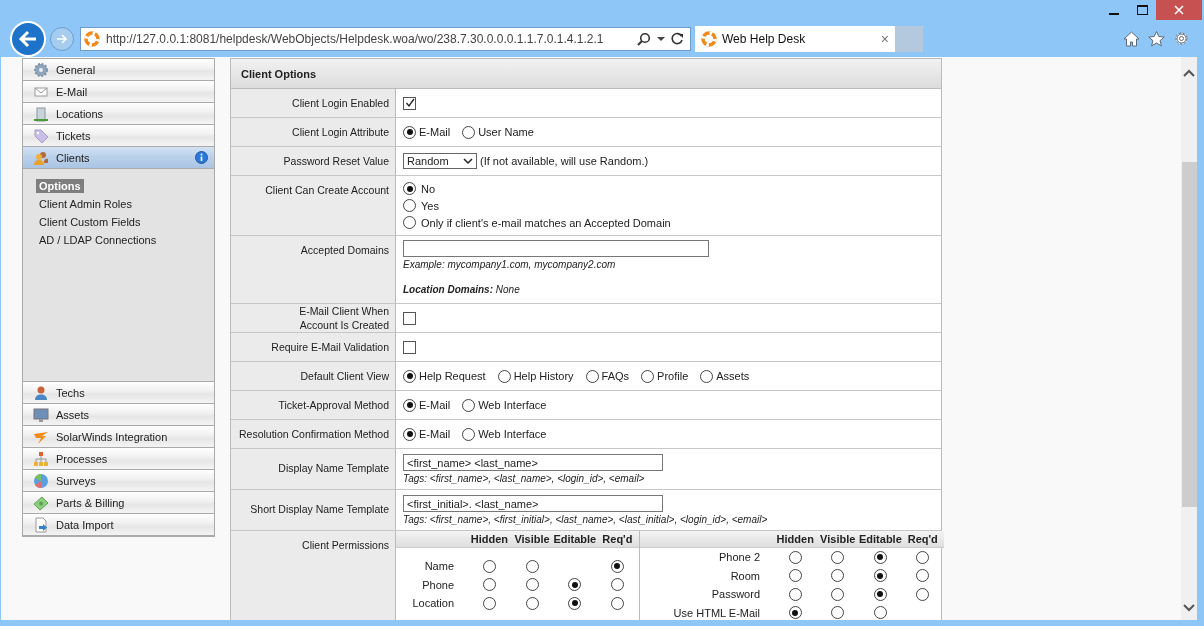 This screenshot has width=1204, height=626. I want to click on radio-label: Profile, so click(673, 376).